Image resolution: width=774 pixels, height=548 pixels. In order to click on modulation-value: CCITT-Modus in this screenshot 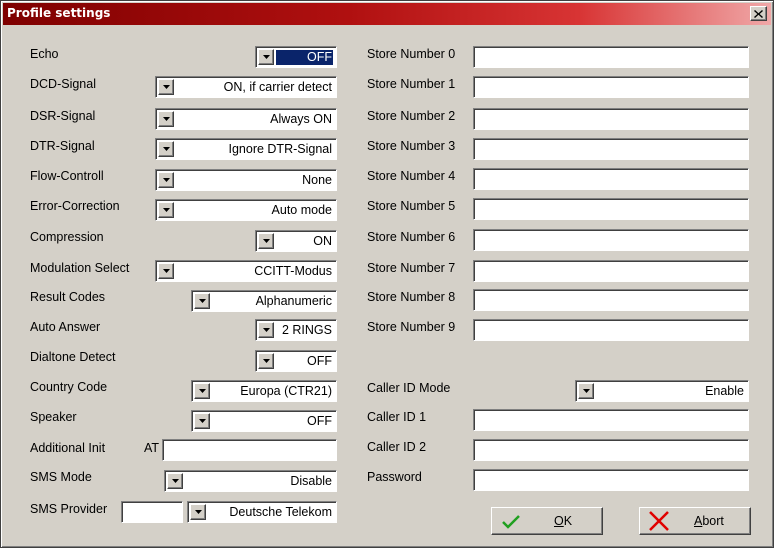, I will do `click(293, 271)`.